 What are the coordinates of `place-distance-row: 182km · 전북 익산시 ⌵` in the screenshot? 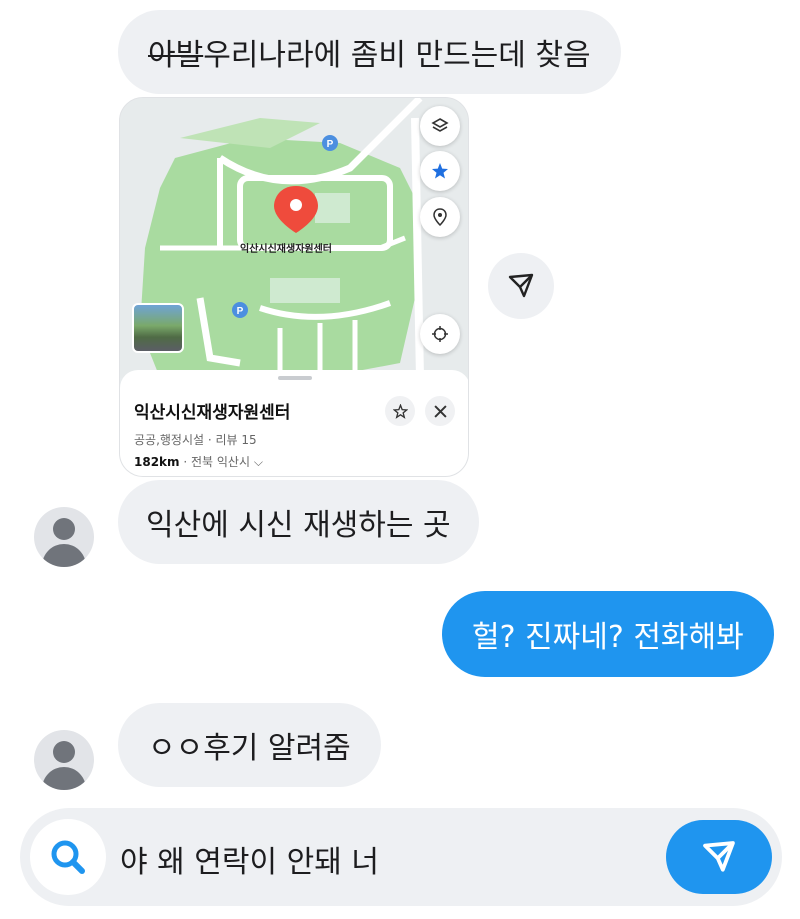 It's located at (198, 461).